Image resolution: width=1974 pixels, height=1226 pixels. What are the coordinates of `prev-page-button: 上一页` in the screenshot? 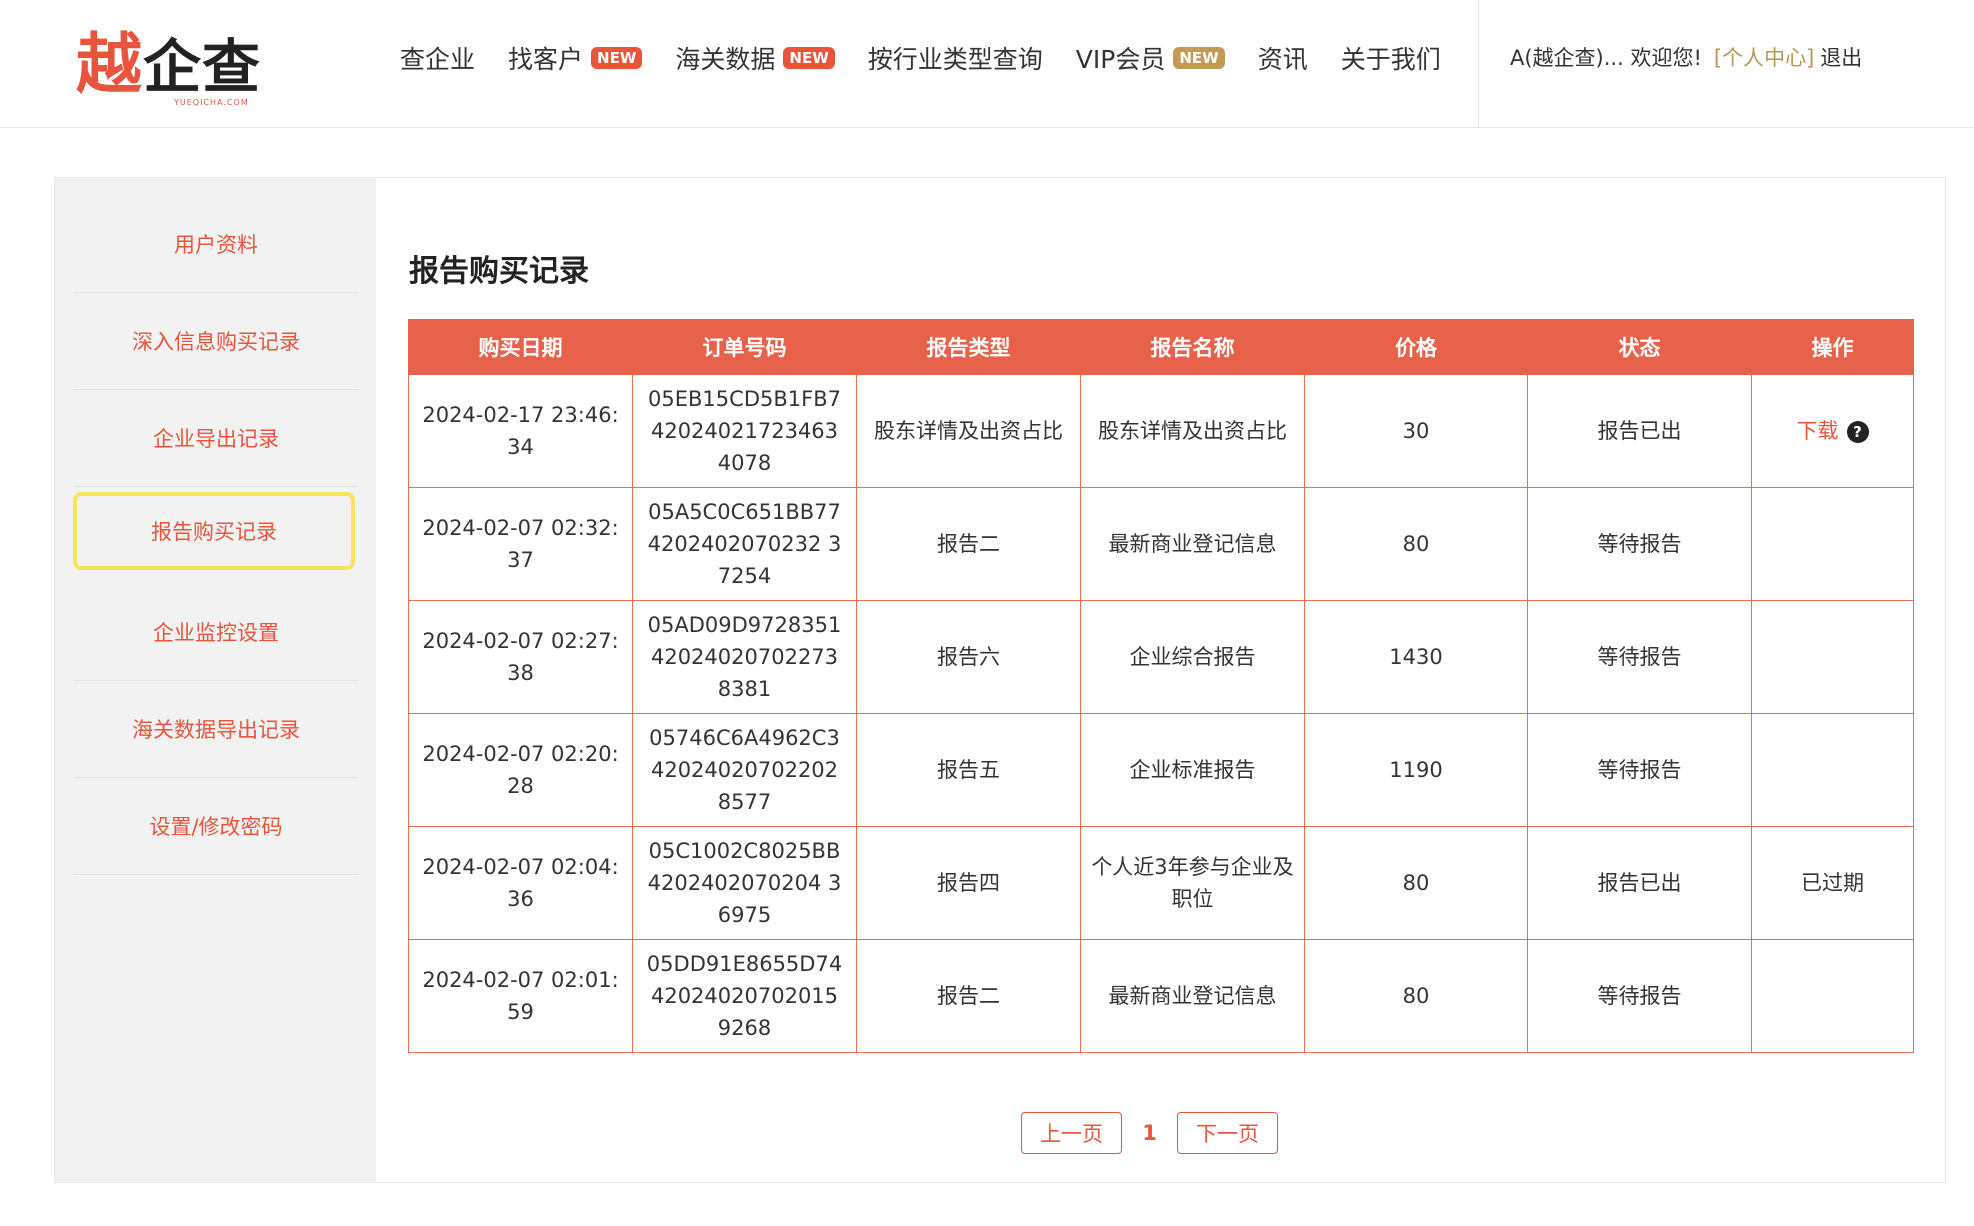 It's located at (1071, 1133).